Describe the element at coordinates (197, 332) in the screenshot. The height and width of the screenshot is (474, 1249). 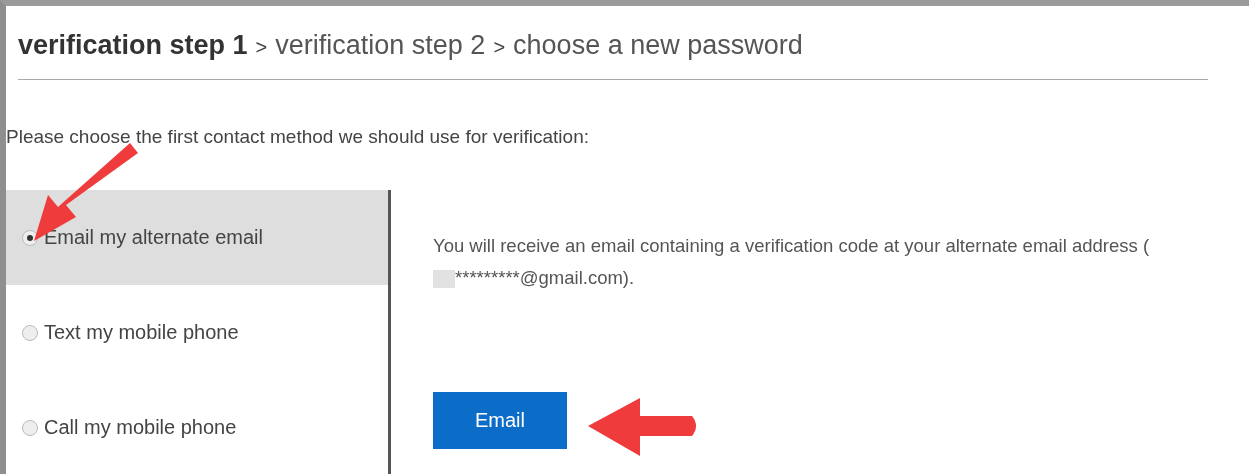
I see `method-option: Text my mobile phone` at that location.